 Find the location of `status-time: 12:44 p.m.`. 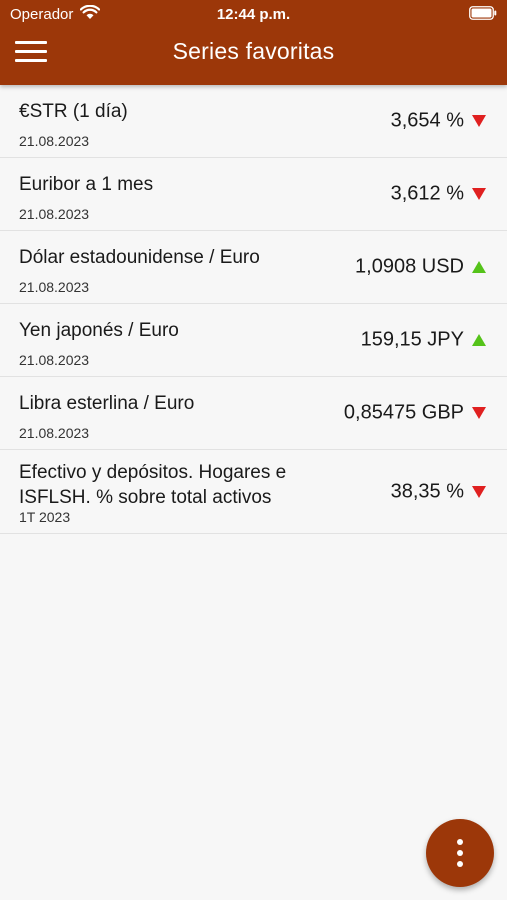

status-time: 12:44 p.m. is located at coordinates (253, 14).